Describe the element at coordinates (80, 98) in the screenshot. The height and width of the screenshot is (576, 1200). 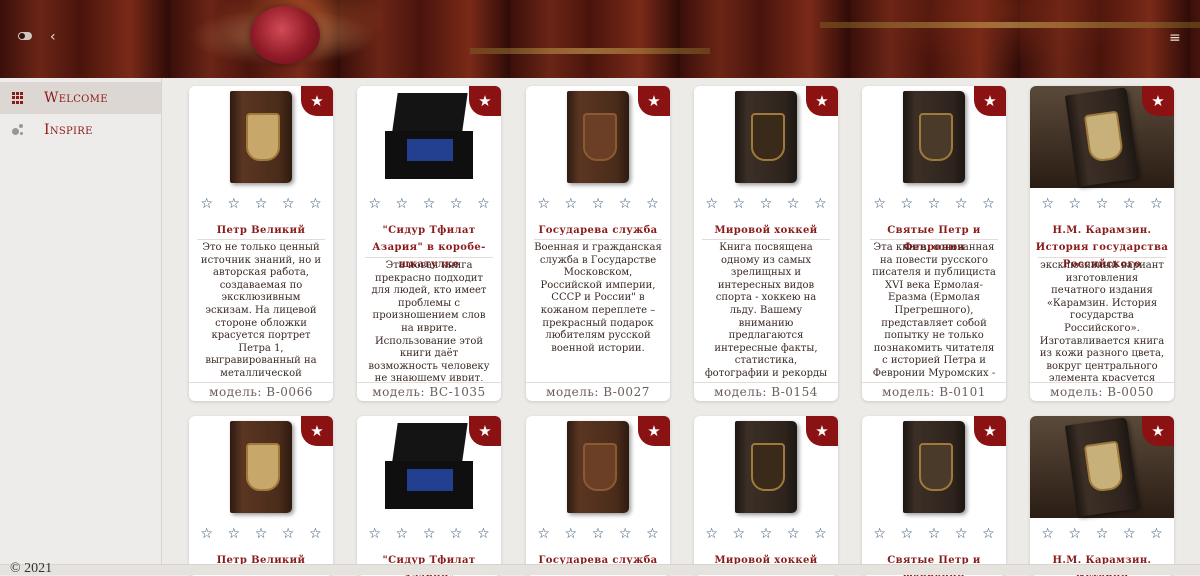
I see `sidebar-item-welcome: Welcome` at that location.